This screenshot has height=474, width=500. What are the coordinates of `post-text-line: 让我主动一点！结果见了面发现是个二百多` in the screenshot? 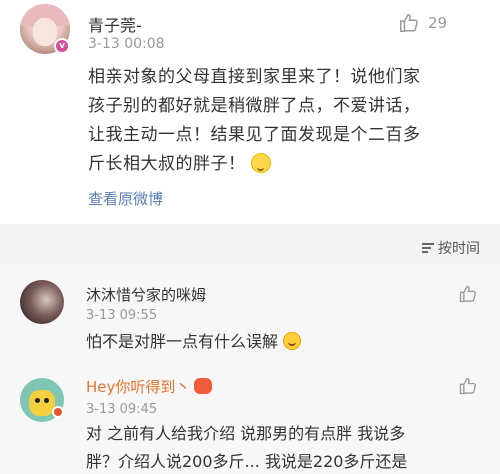 It's located at (254, 135).